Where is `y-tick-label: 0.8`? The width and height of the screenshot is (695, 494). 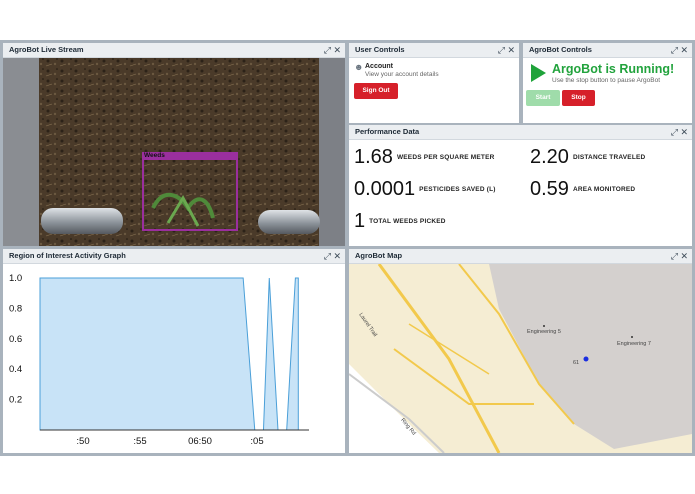
y-tick-label: 0.8 is located at coordinates (15, 308).